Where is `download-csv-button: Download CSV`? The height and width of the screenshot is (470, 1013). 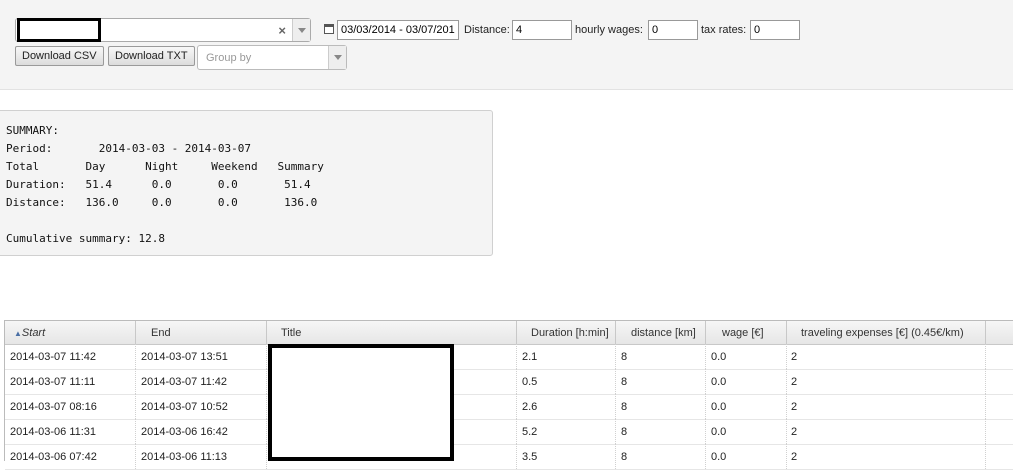
download-csv-button: Download CSV is located at coordinates (59, 56).